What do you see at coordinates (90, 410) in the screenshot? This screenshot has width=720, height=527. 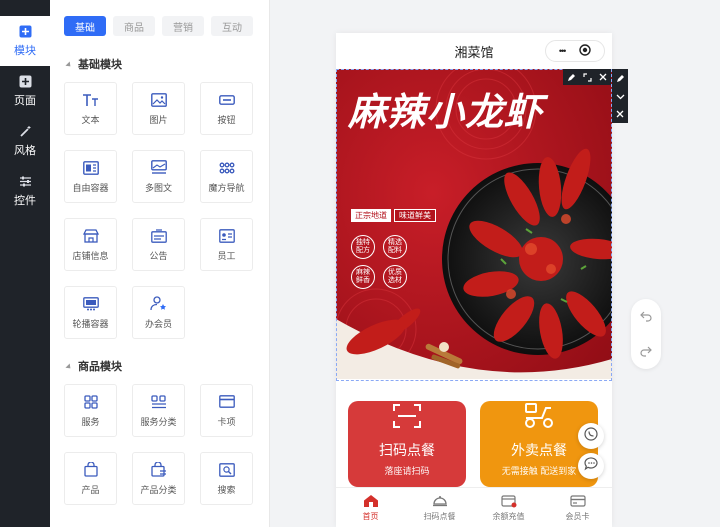 I see `module-card-service: 服务` at bounding box center [90, 410].